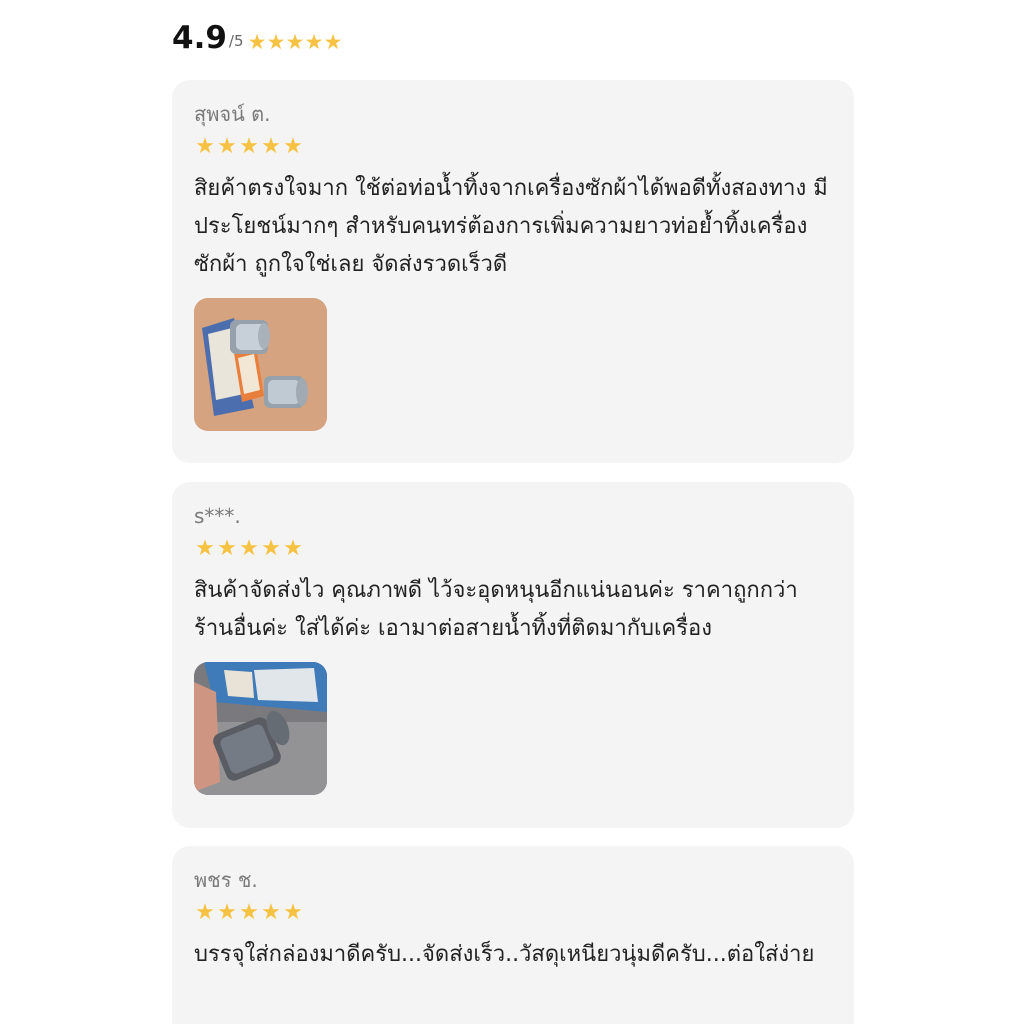 This screenshot has height=1024, width=1024. Describe the element at coordinates (226, 880) in the screenshot. I see `reviewer-name: พชร ช.` at that location.